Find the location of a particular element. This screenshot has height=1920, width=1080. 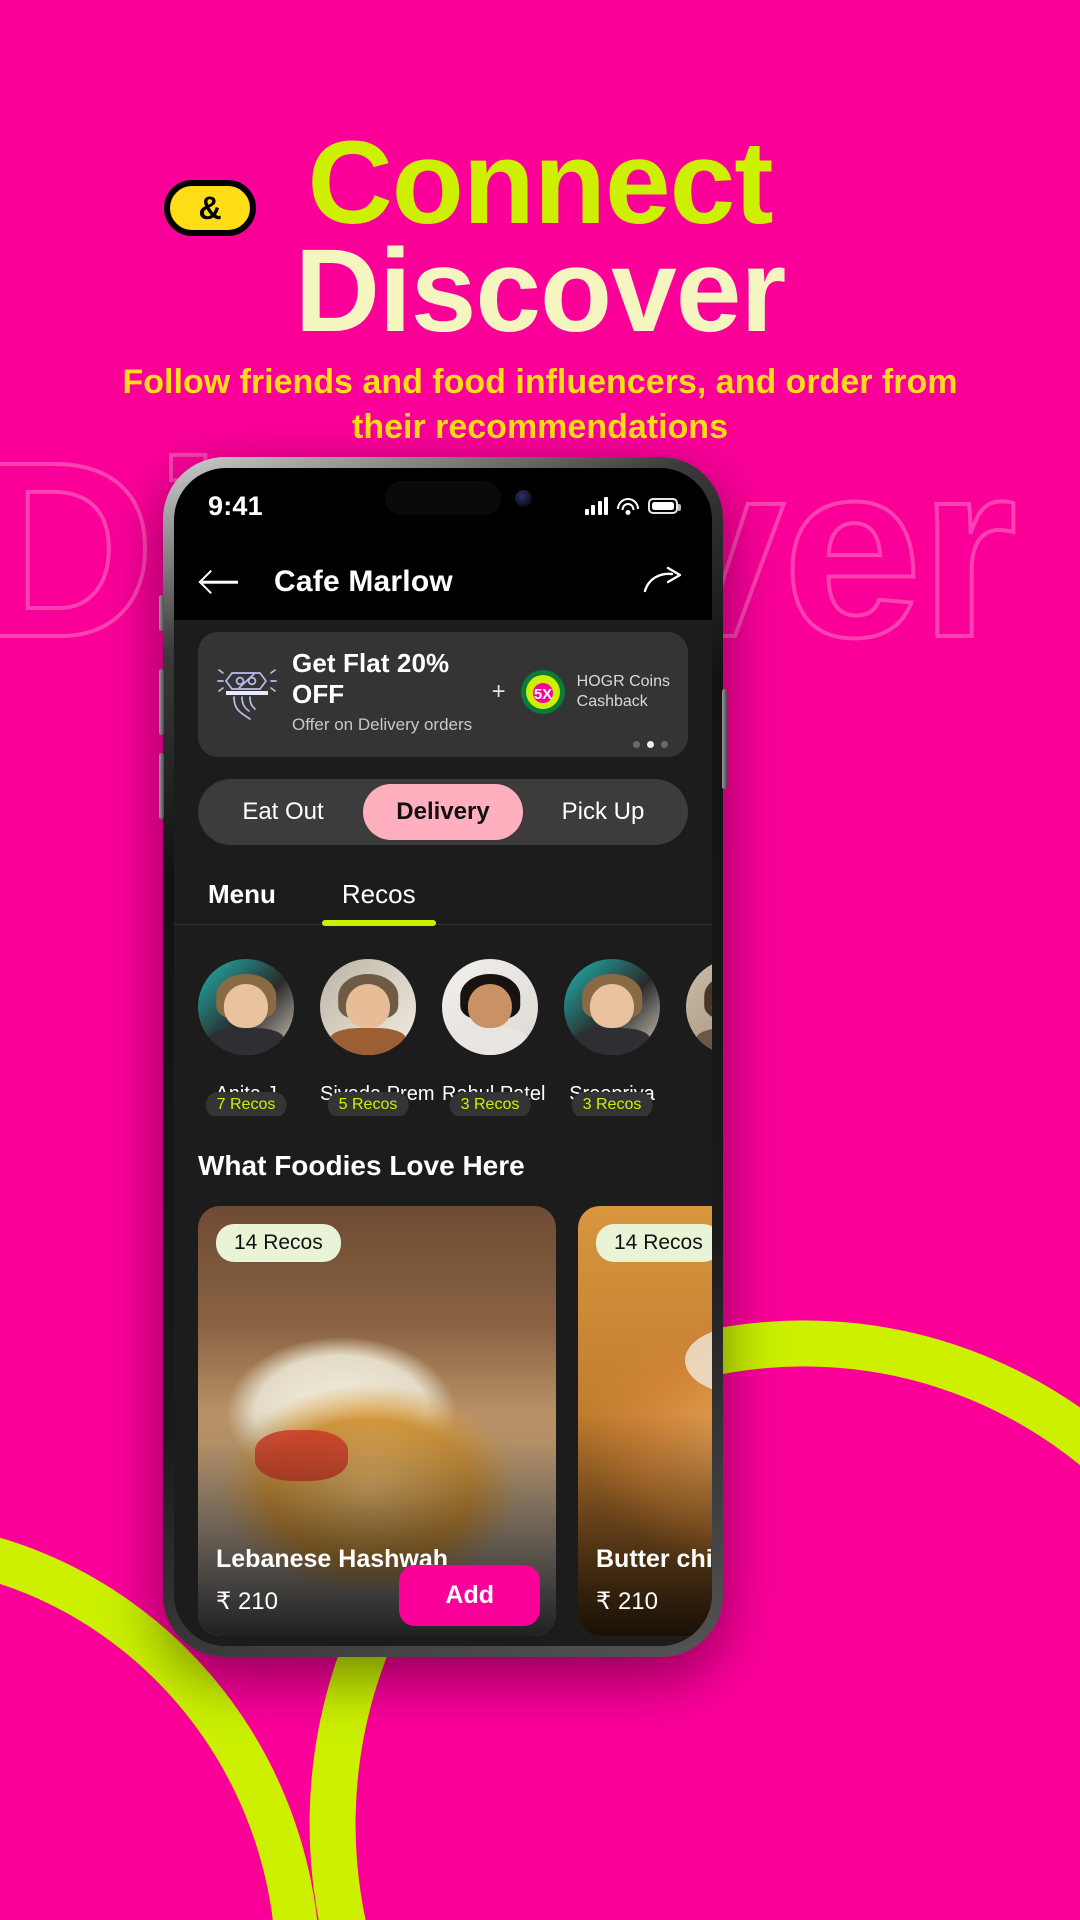

phone-volume-up-button is located at coordinates (161, 702).